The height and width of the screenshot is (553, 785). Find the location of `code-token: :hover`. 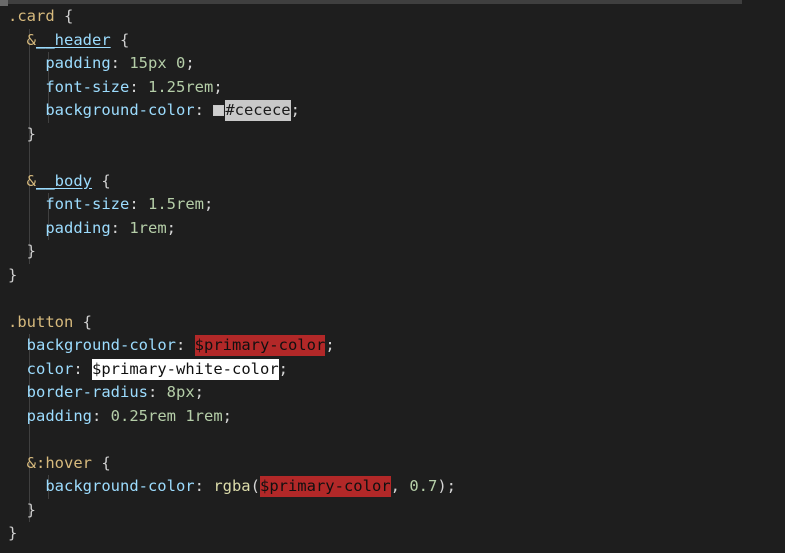

code-token: :hover is located at coordinates (64, 462).